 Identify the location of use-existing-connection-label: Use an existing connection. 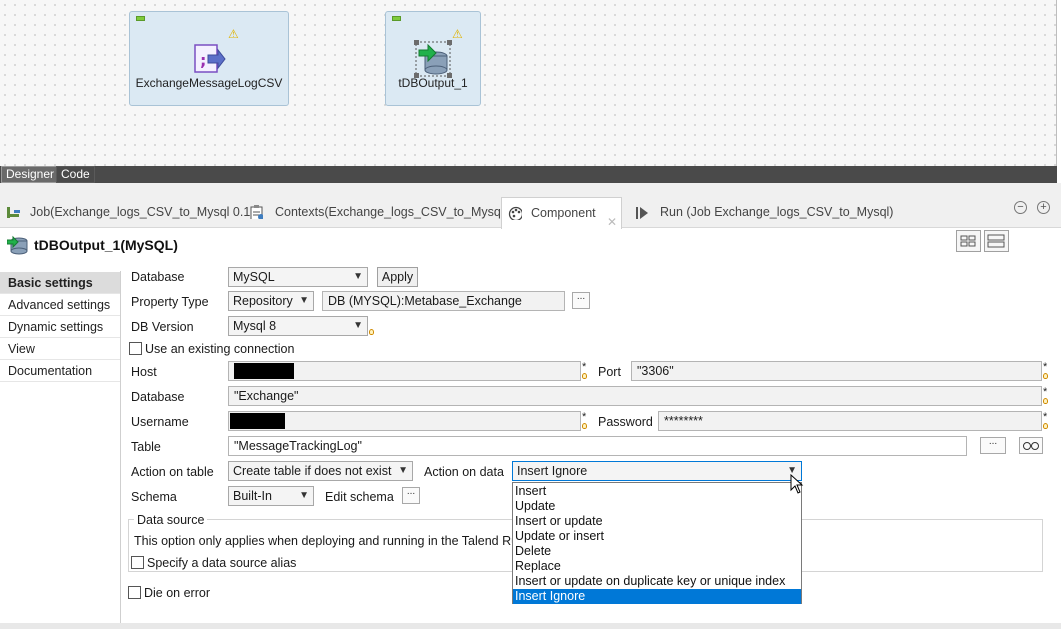
(220, 349).